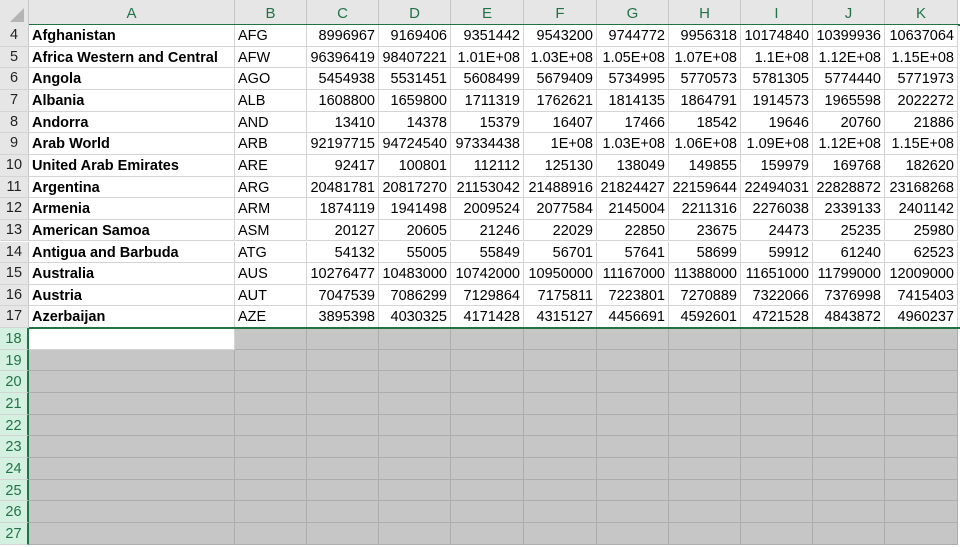 Image resolution: width=960 pixels, height=547 pixels. What do you see at coordinates (849, 252) in the screenshot?
I see `value-cell: 61240` at bounding box center [849, 252].